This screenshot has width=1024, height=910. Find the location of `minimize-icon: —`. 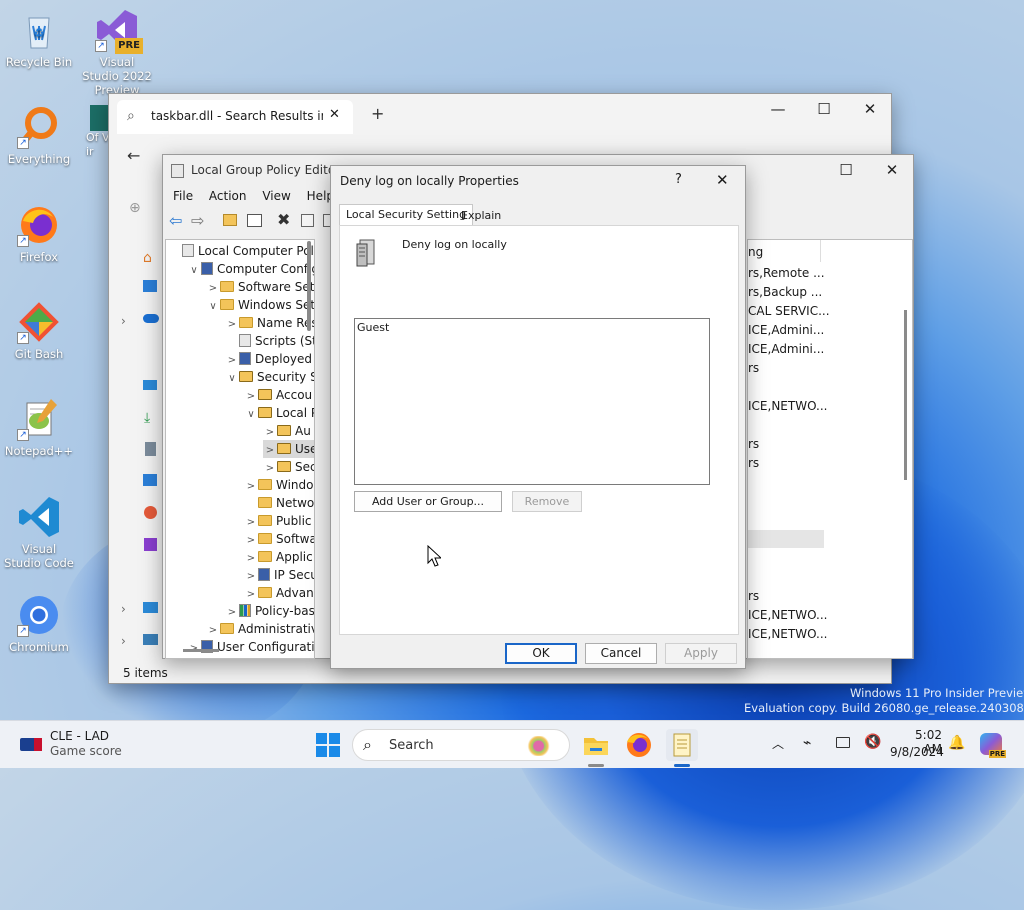

minimize-icon: — is located at coordinates (778, 109).